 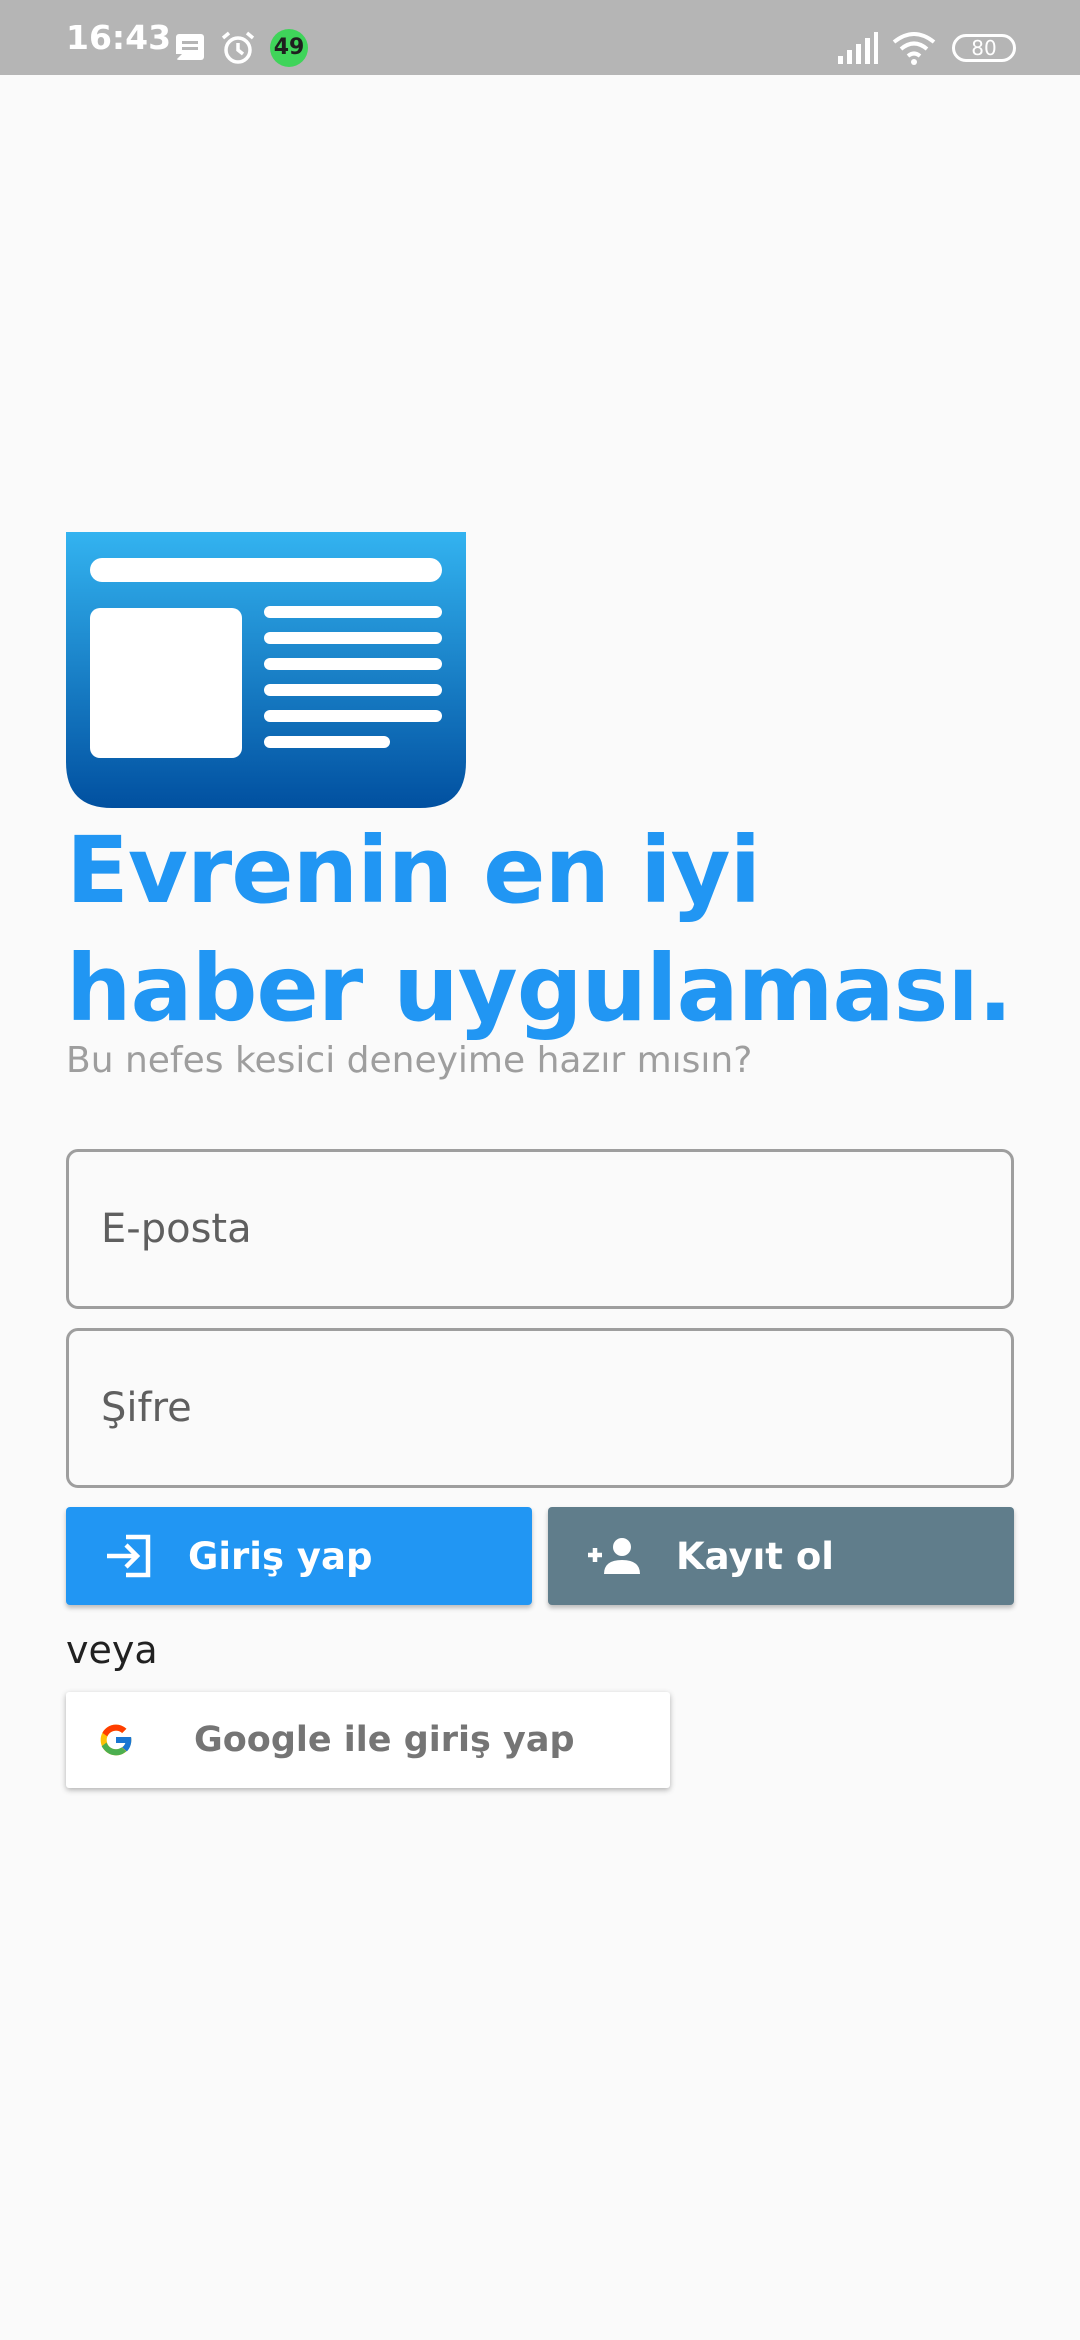 I want to click on wifi-icon, so click(x=914, y=50).